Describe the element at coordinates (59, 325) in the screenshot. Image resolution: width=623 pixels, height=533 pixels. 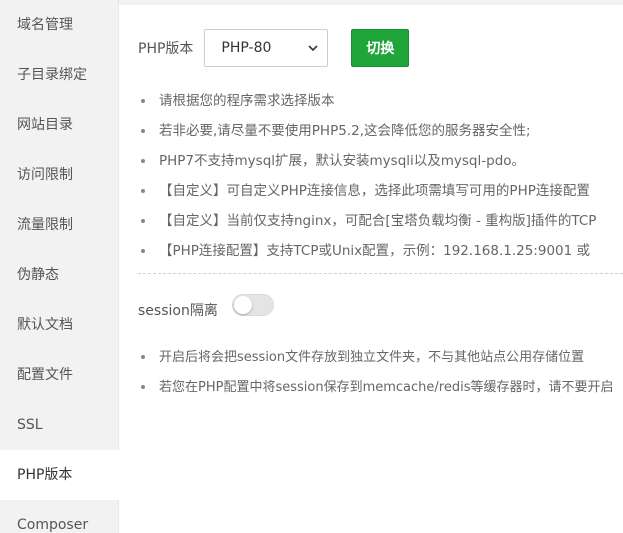
I see `sidebar-item-default-document: 默认文档` at that location.